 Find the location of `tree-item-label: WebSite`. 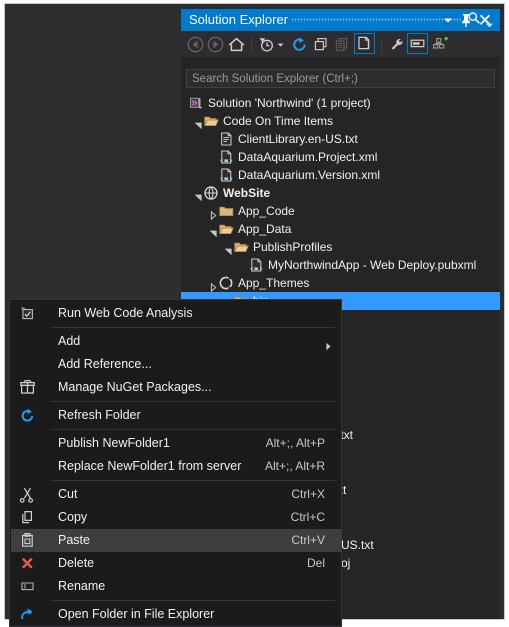

tree-item-label: WebSite is located at coordinates (247, 193).